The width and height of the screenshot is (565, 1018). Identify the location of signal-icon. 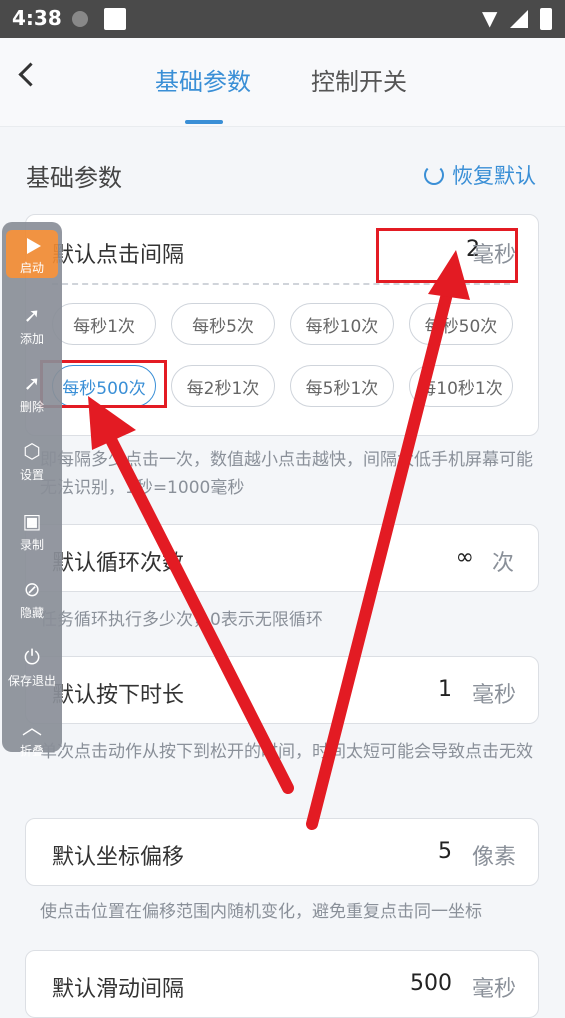
(519, 19).